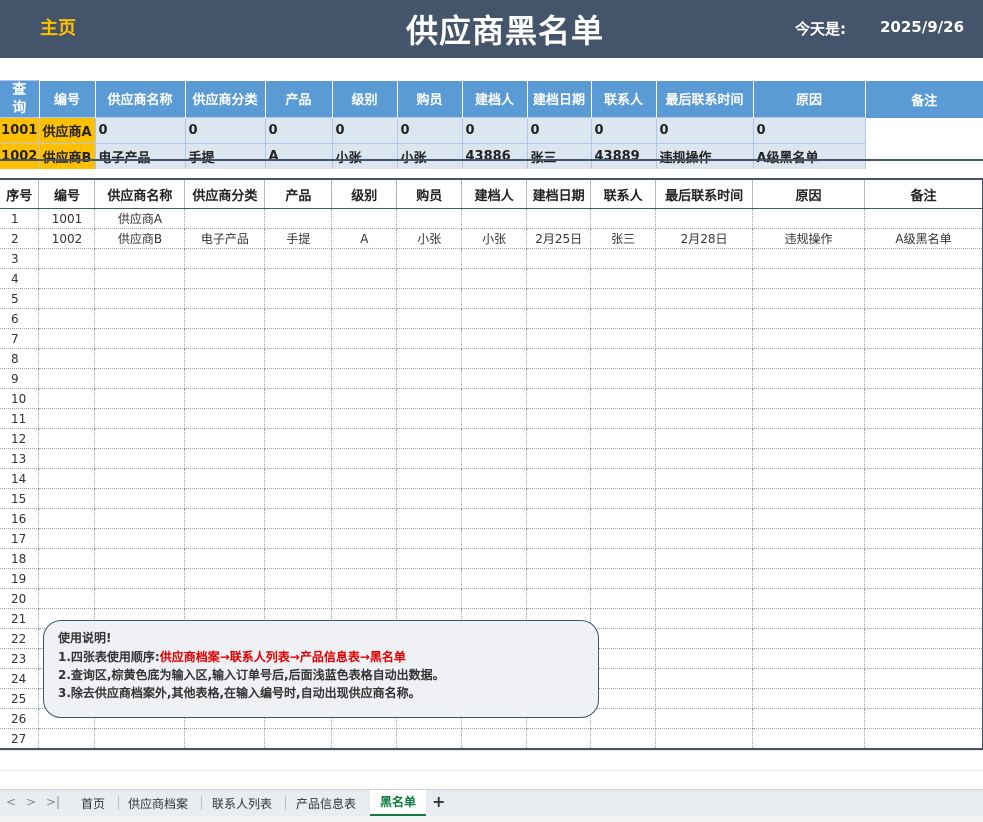 The width and height of the screenshot is (983, 822). Describe the element at coordinates (20, 398) in the screenshot. I see `row-number-cell: 10` at that location.